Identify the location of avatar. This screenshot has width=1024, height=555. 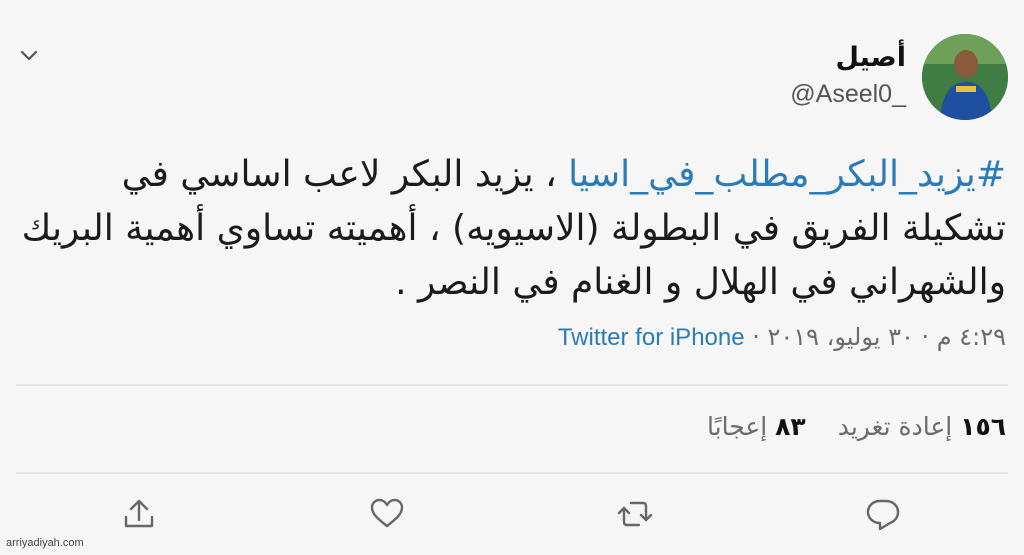
(965, 77).